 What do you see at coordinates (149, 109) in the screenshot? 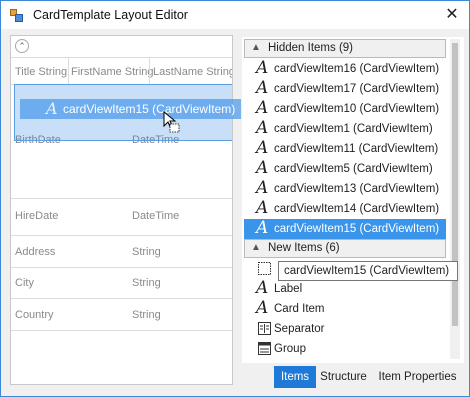
I see `drag-preview-label: cardViewItem15 (CardViewItem)` at bounding box center [149, 109].